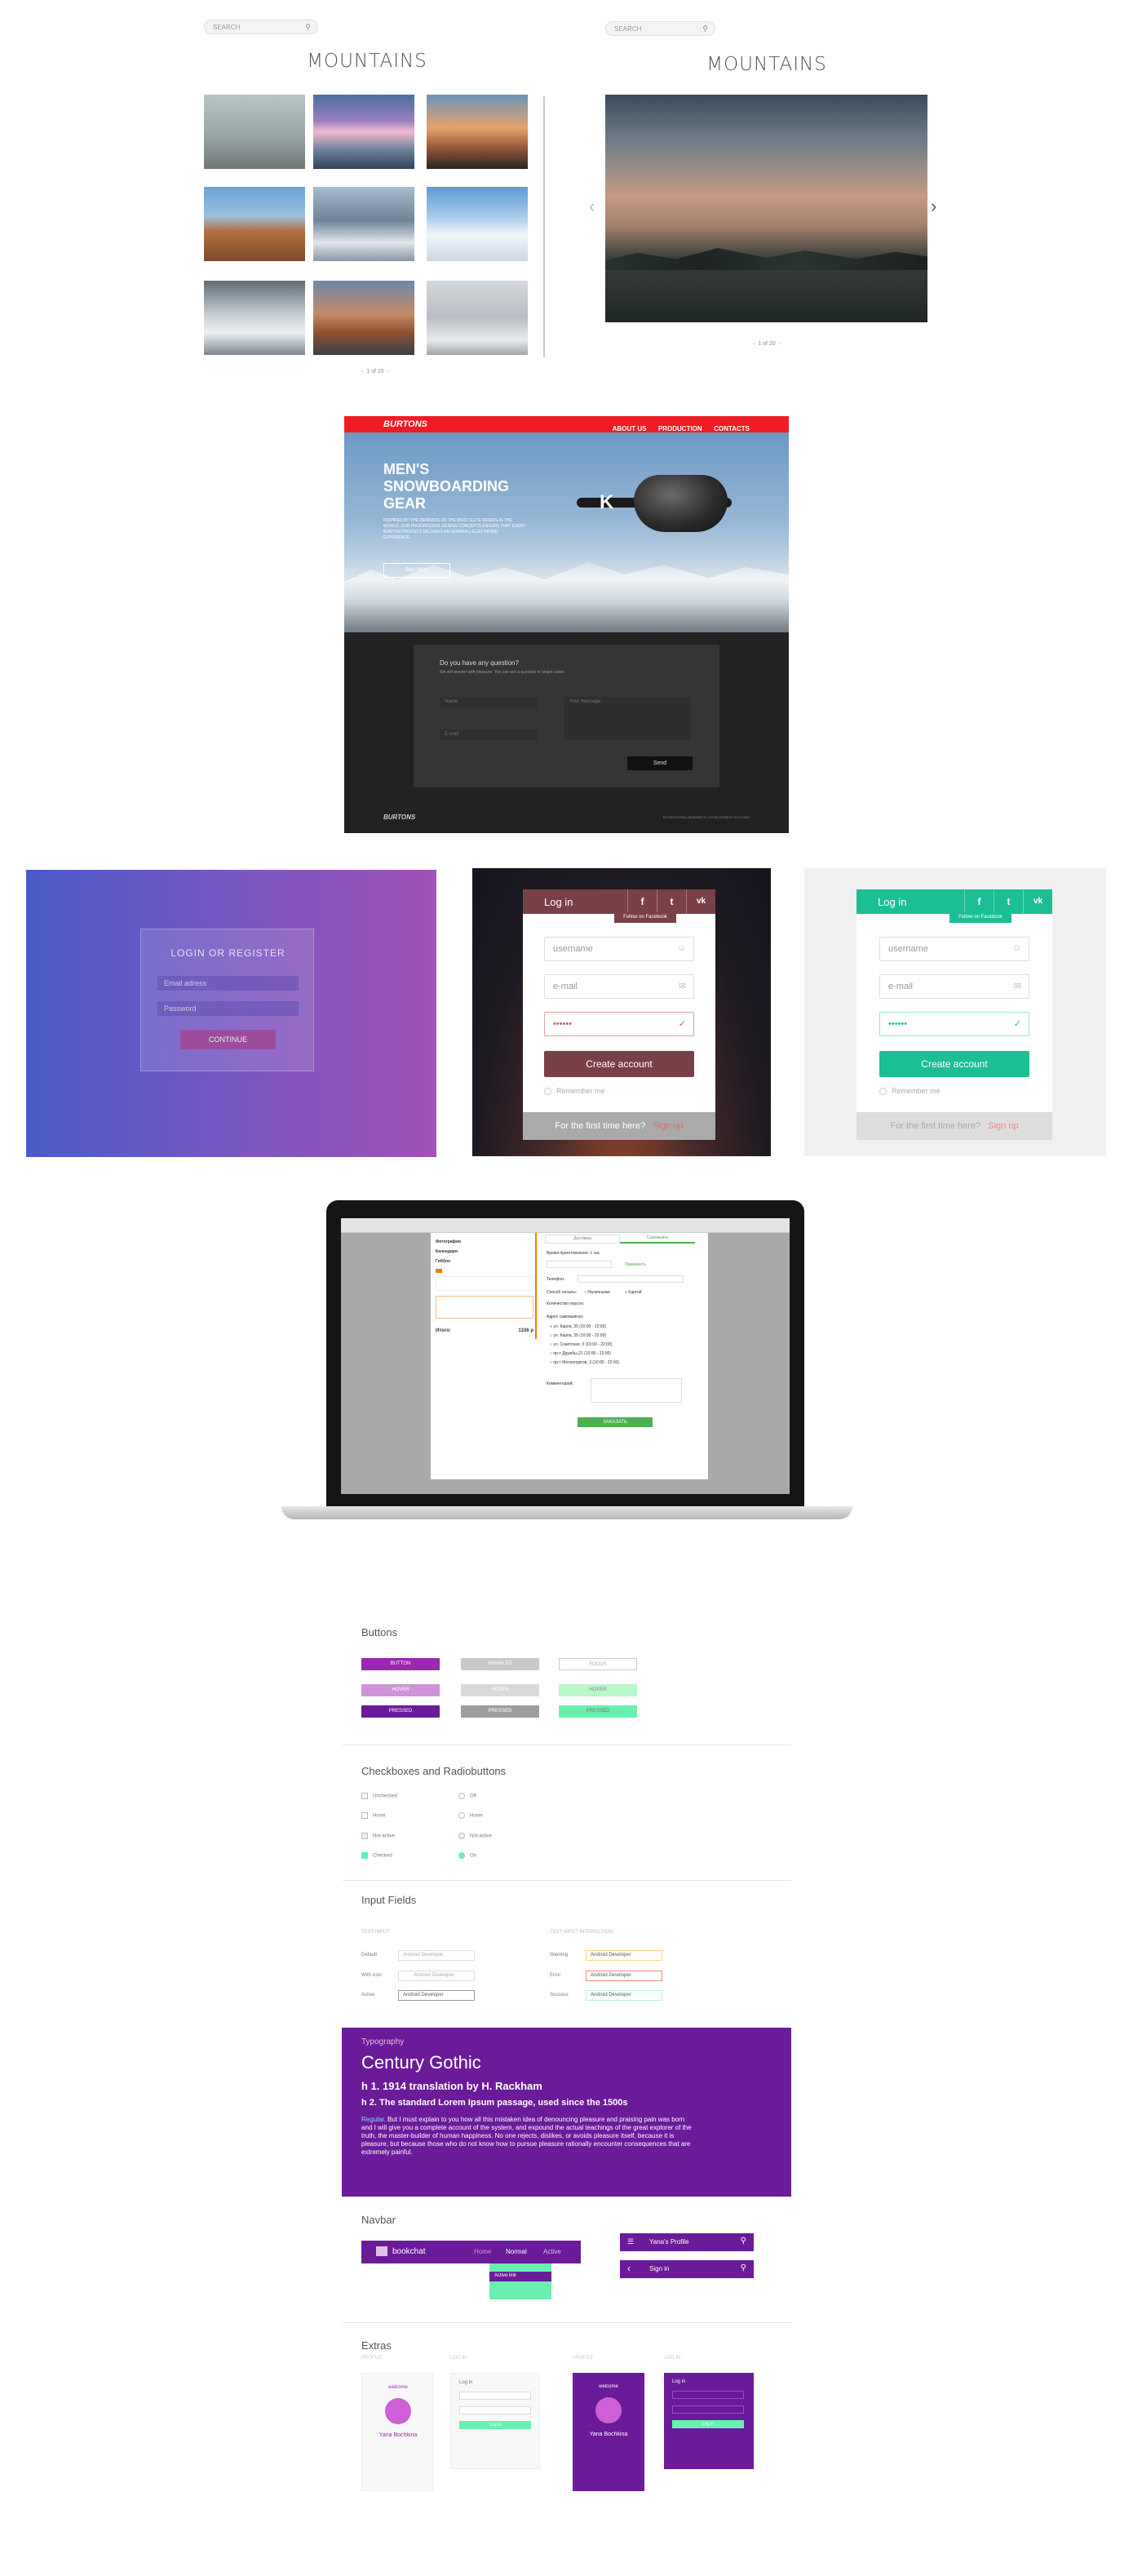 The height and width of the screenshot is (2576, 1142). What do you see at coordinates (228, 1039) in the screenshot?
I see `continue-button: CONTINUE` at bounding box center [228, 1039].